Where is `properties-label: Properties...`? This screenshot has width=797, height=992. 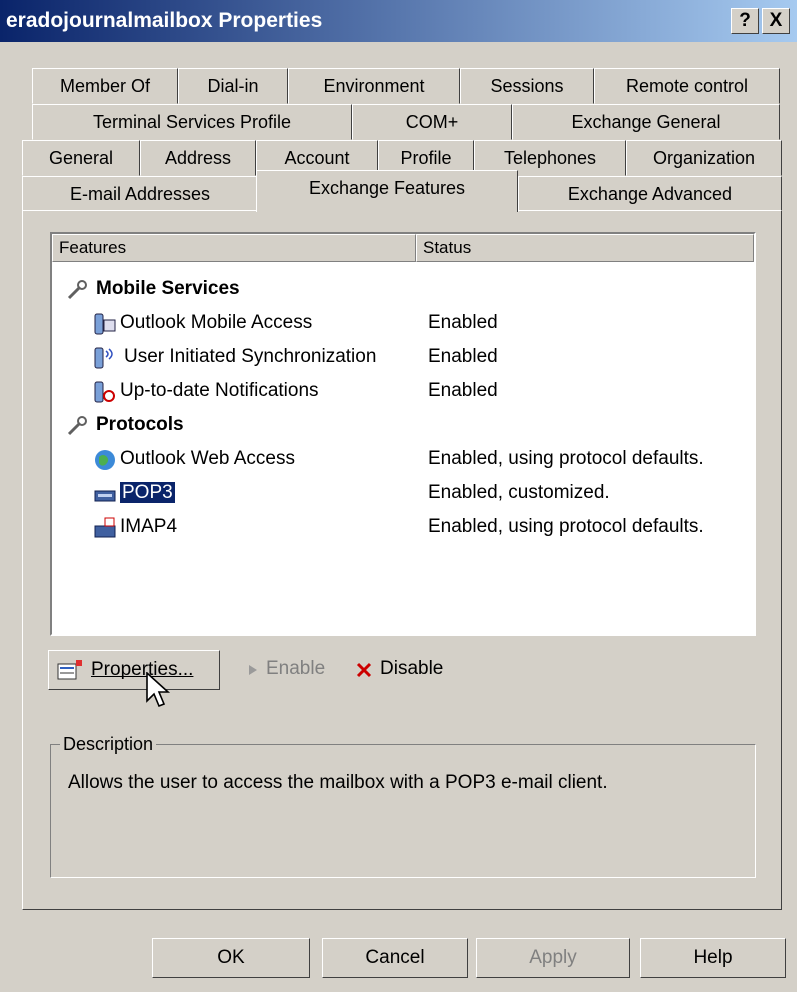 properties-label: Properties... is located at coordinates (142, 669).